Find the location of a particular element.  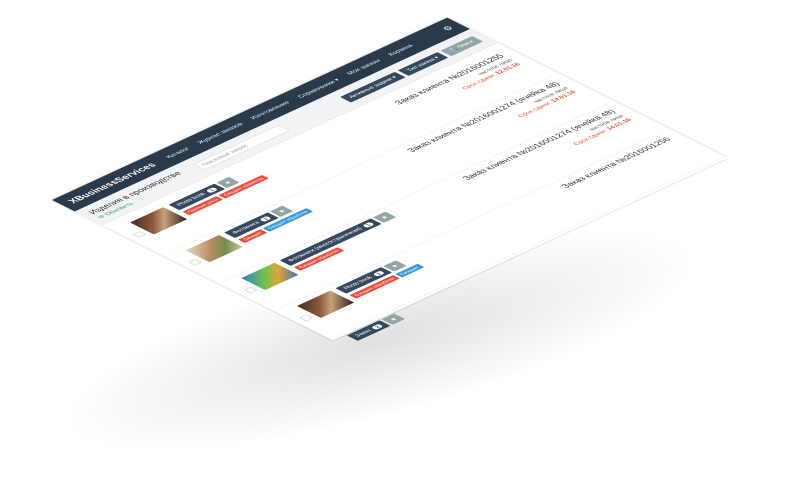

count-badge: 2 is located at coordinates (377, 326).